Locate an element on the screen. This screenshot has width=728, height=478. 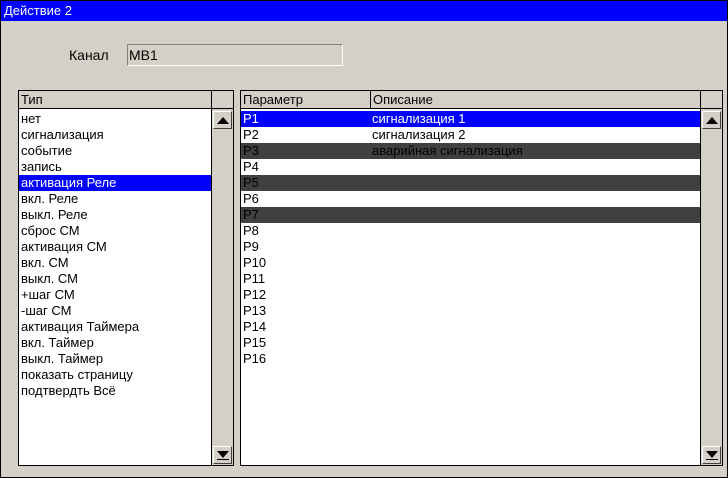
param-cell: P6 is located at coordinates (251, 198).